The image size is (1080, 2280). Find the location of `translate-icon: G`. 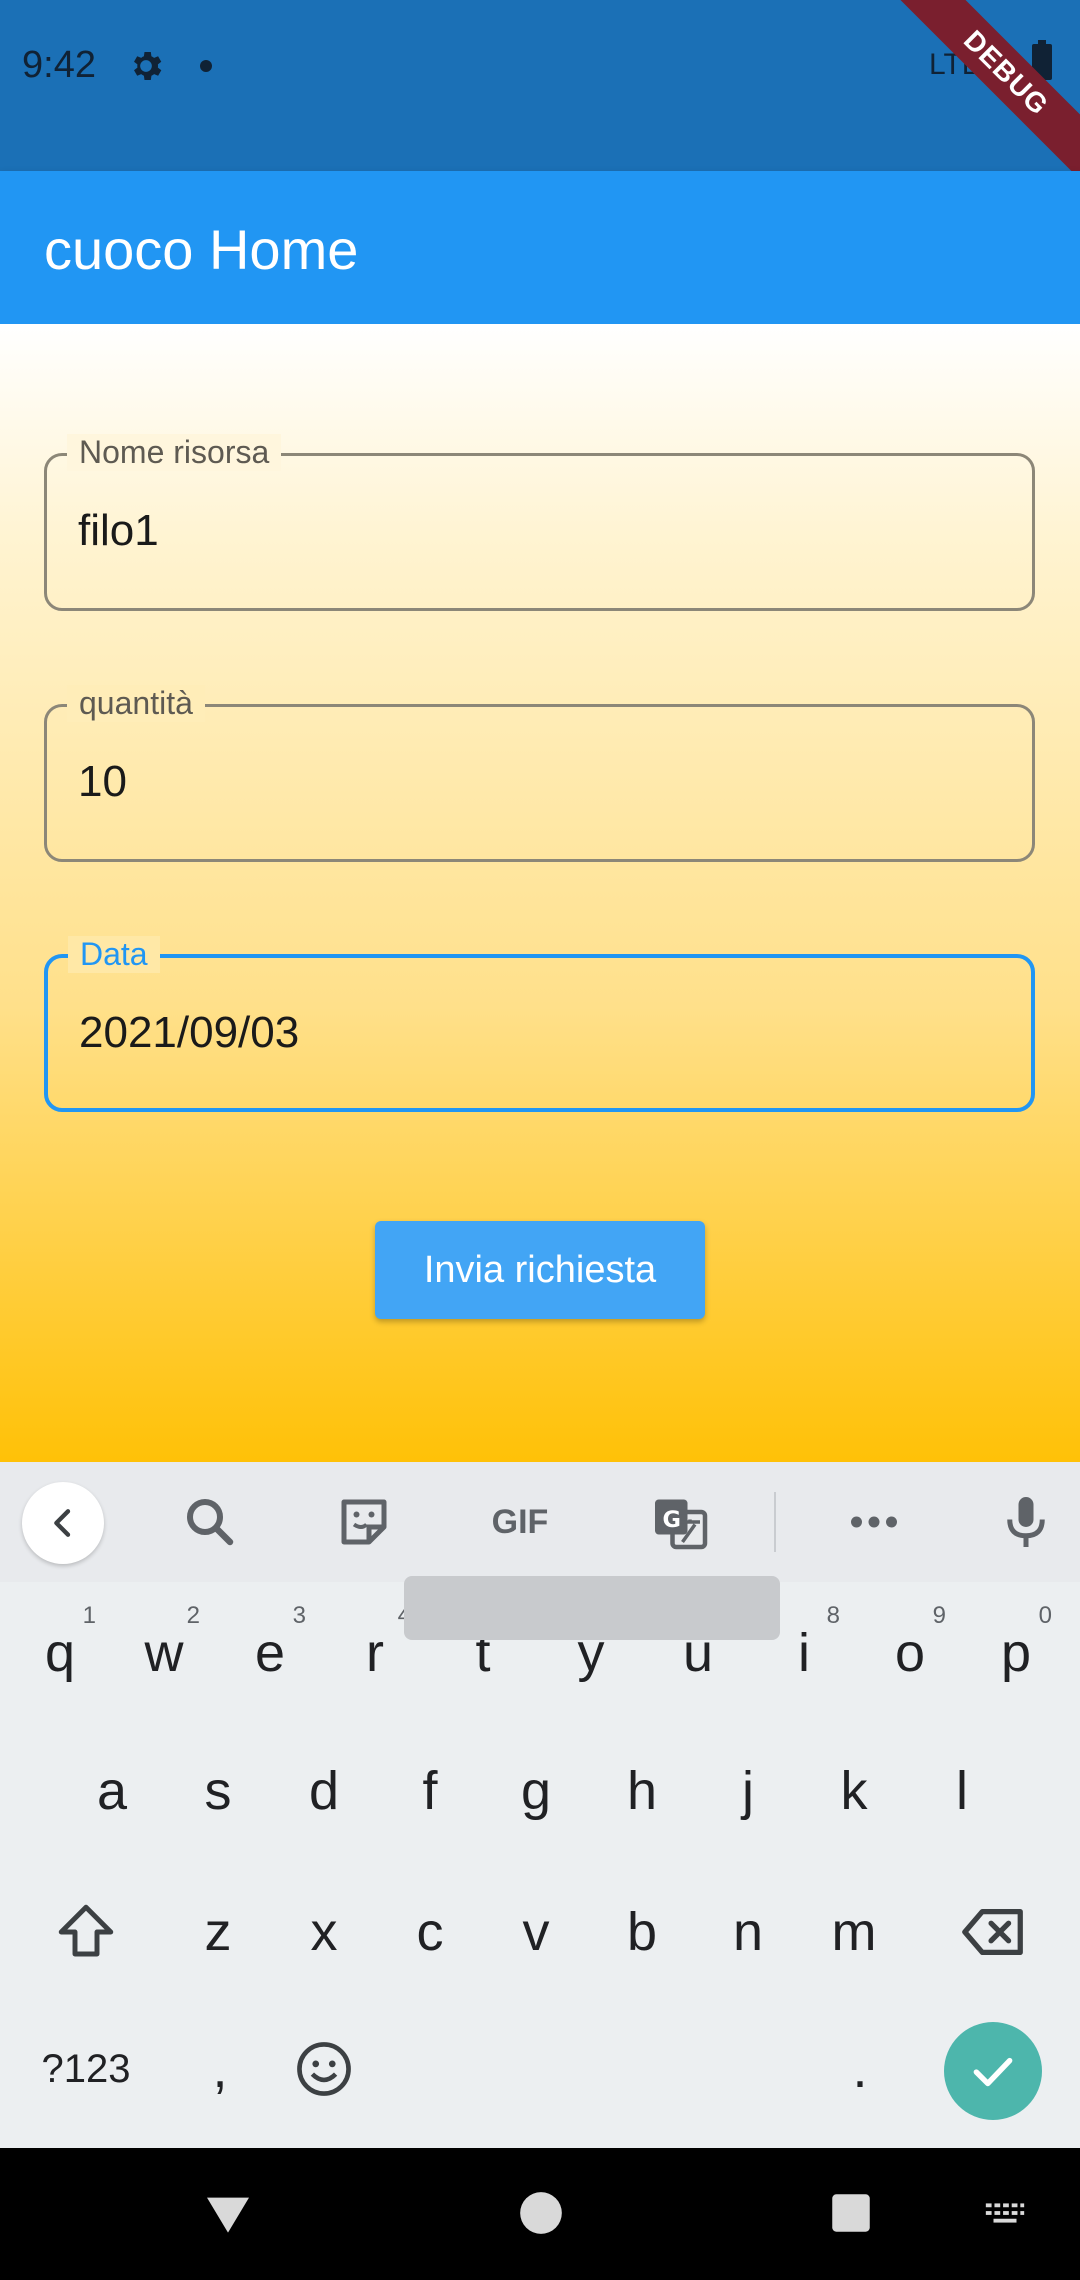

translate-icon: G is located at coordinates (680, 1522).